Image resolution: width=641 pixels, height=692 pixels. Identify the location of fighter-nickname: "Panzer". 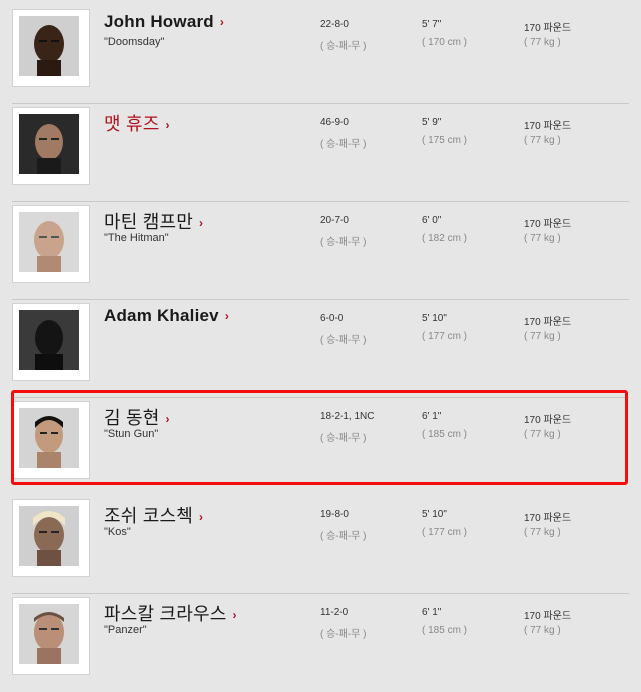
(125, 630).